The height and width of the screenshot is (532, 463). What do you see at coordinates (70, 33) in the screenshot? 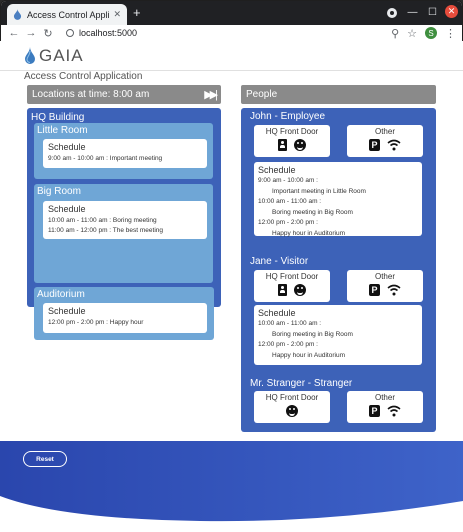
I see `globe-icon` at bounding box center [70, 33].